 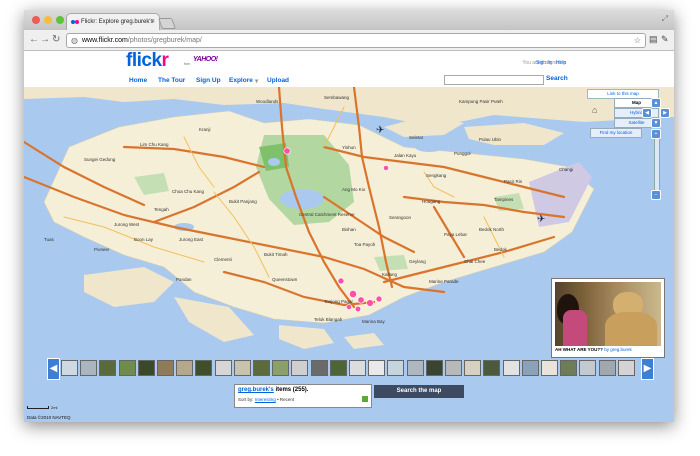 I want to click on map-label: Punggol, so click(x=462, y=153).